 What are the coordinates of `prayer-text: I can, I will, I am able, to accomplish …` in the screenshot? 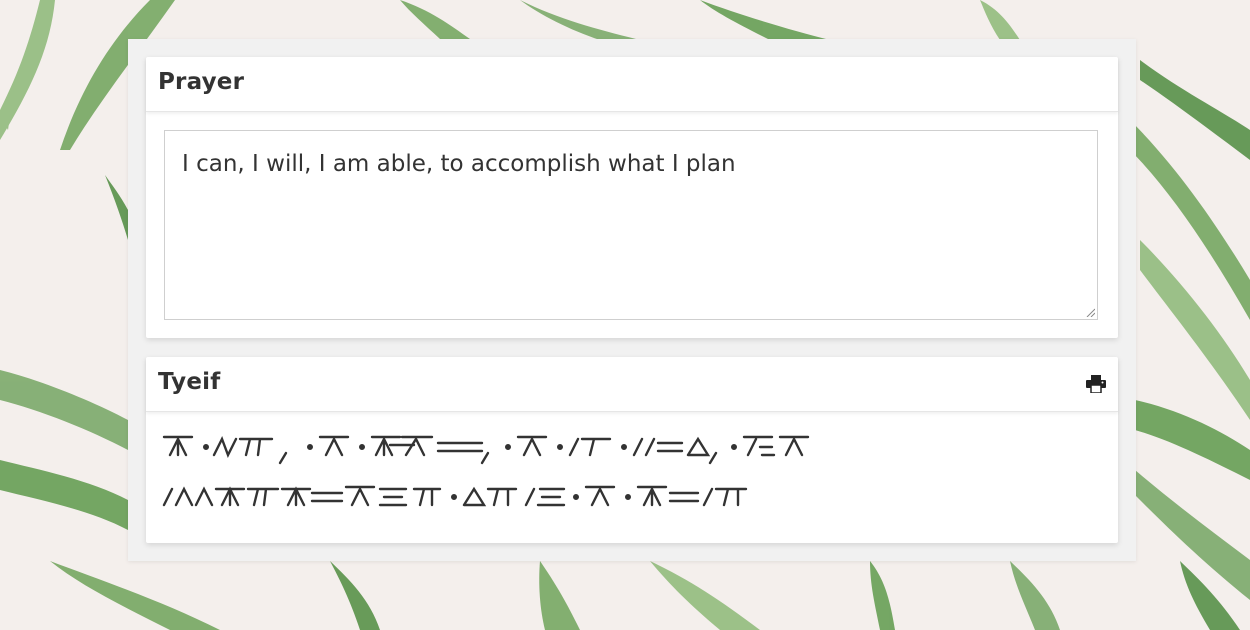 It's located at (459, 164).